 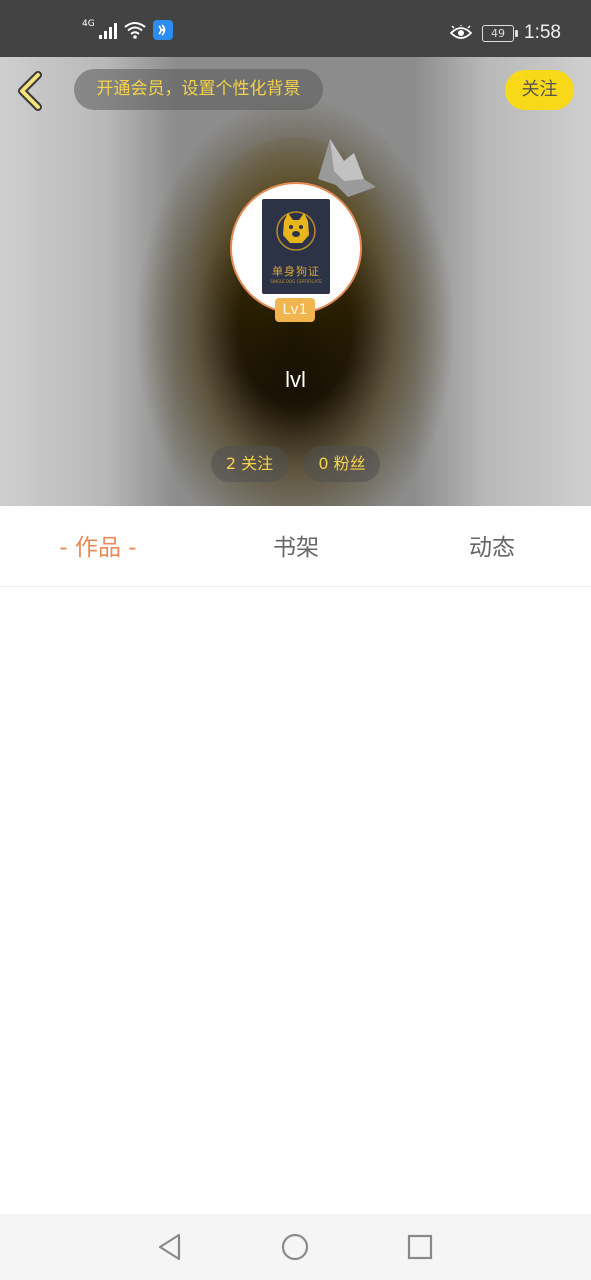 I want to click on wifi-icon, so click(x=135, y=30).